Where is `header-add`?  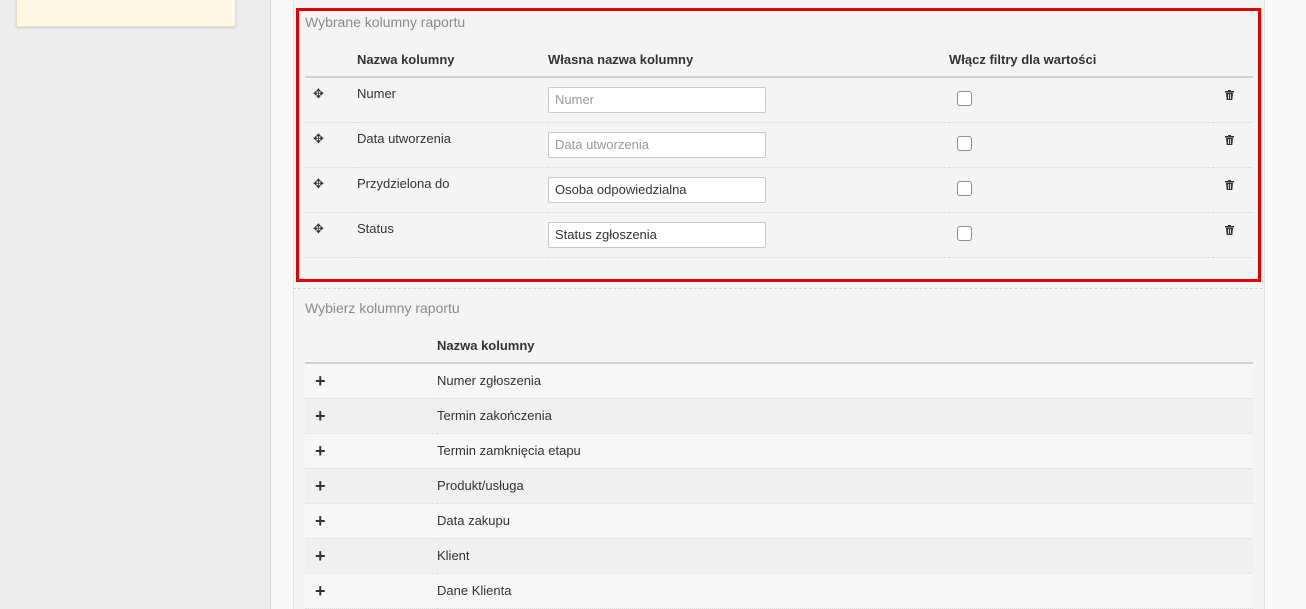 header-add is located at coordinates (371, 345).